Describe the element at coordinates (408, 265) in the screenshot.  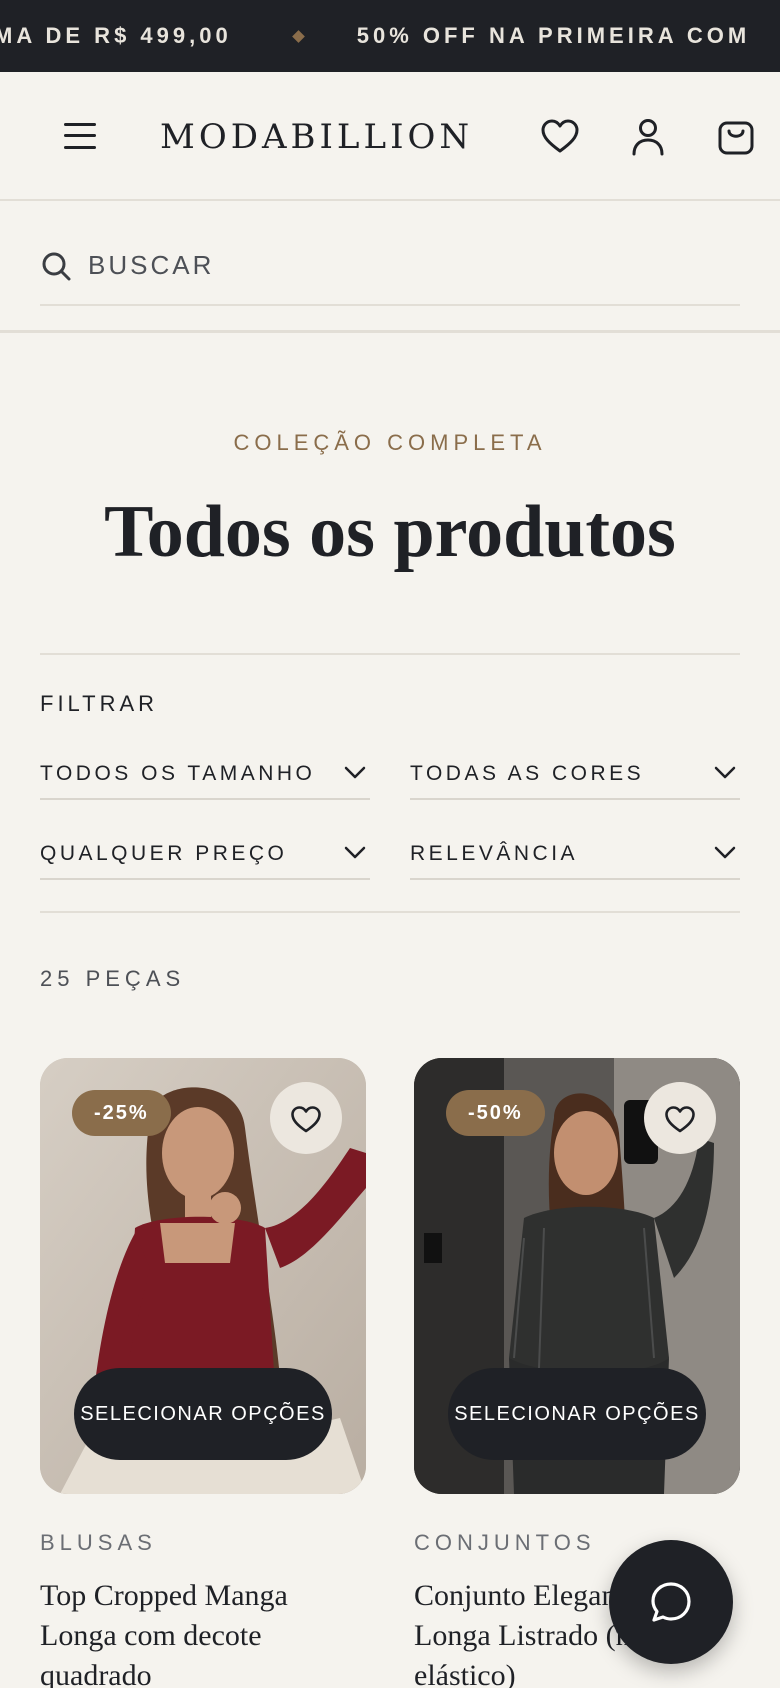
I see `search-input` at that location.